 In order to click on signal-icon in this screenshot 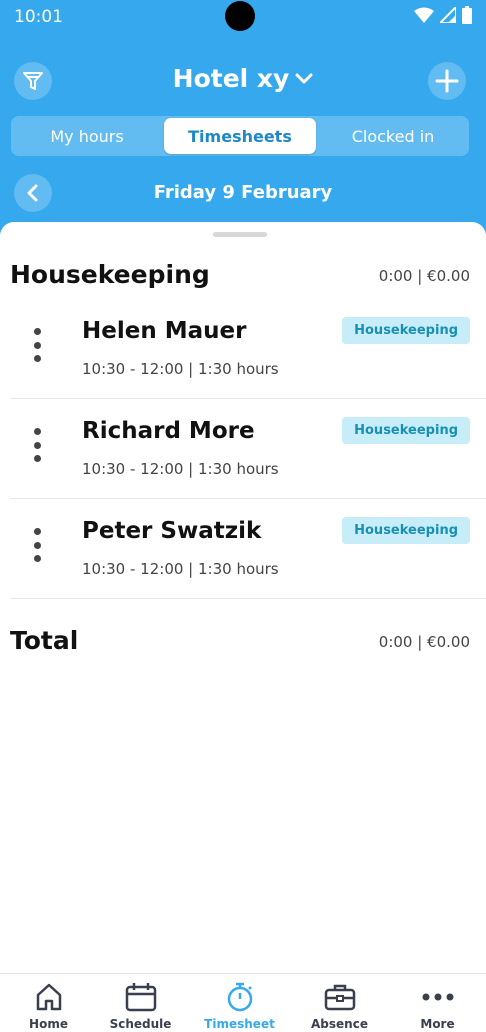, I will do `click(448, 15)`.